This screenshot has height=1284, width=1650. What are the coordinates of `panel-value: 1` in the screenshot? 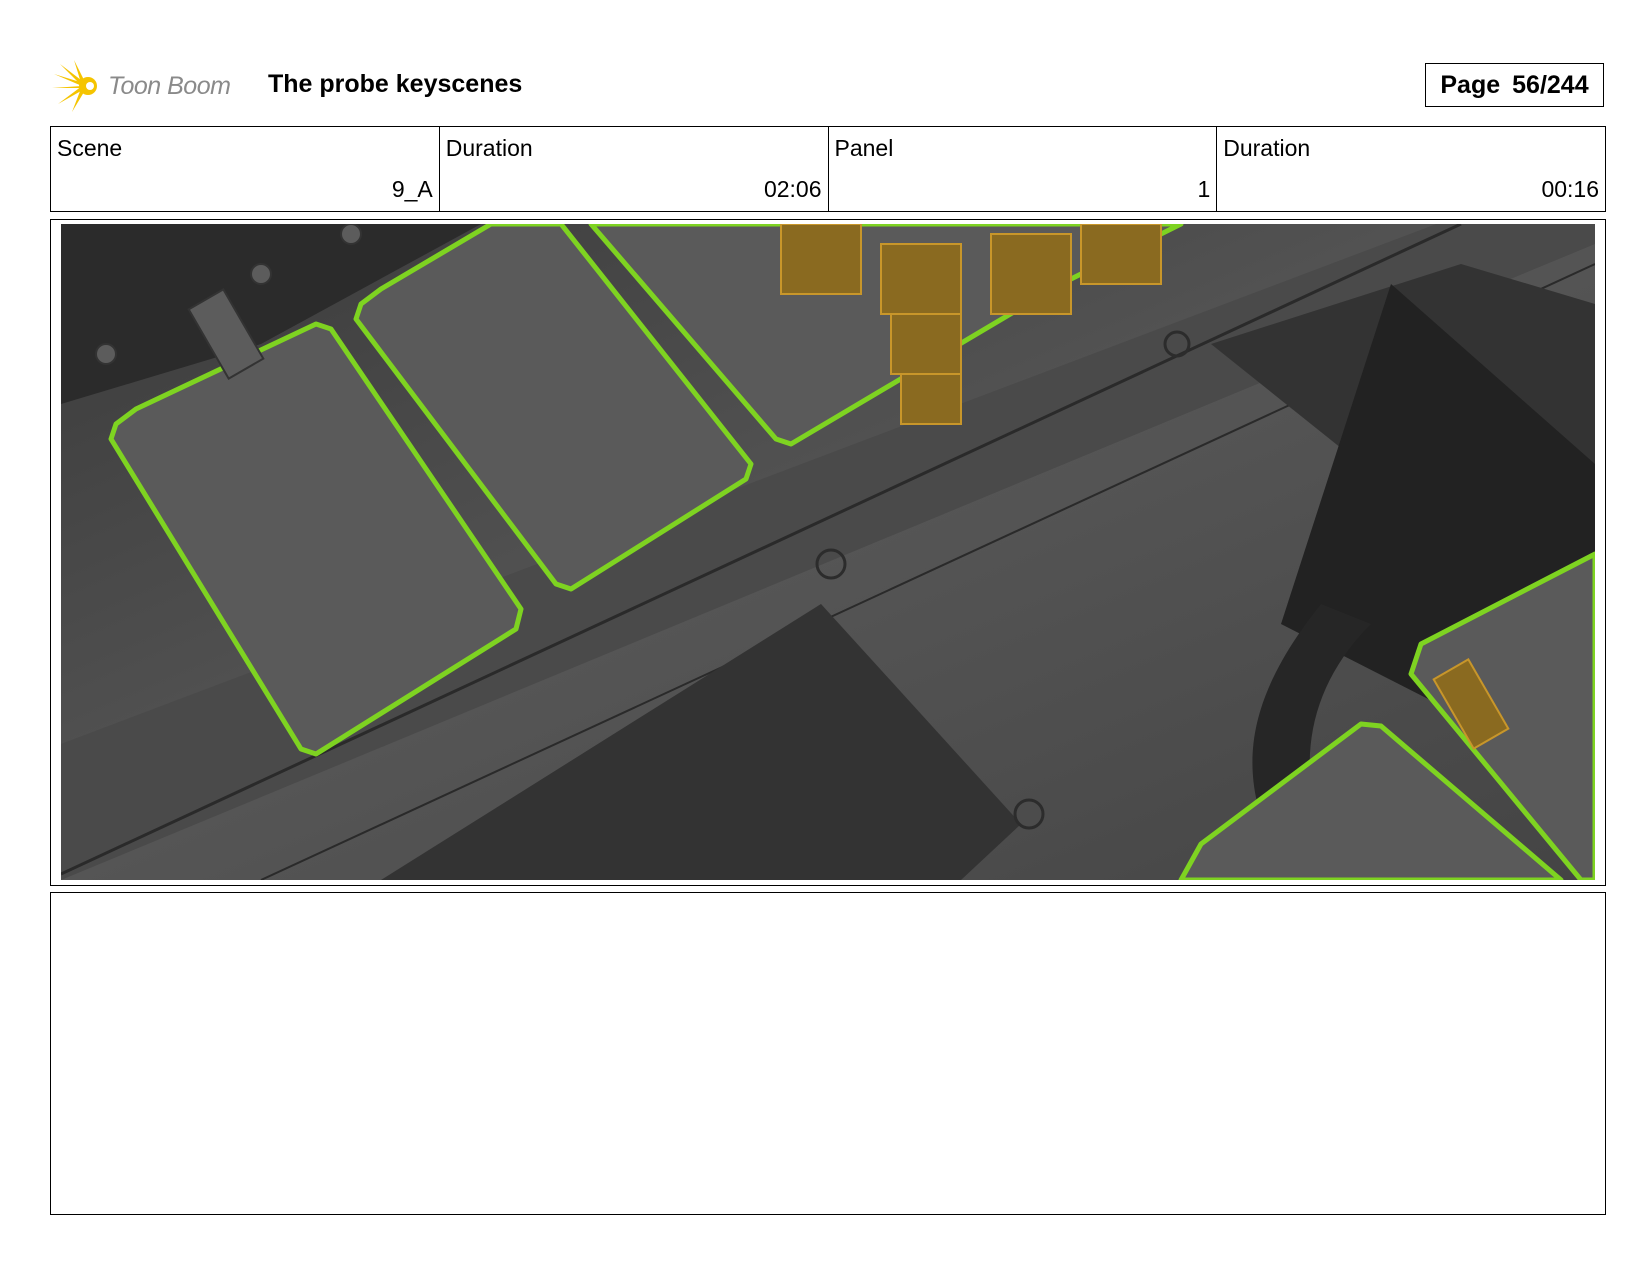 It's located at (1204, 189).